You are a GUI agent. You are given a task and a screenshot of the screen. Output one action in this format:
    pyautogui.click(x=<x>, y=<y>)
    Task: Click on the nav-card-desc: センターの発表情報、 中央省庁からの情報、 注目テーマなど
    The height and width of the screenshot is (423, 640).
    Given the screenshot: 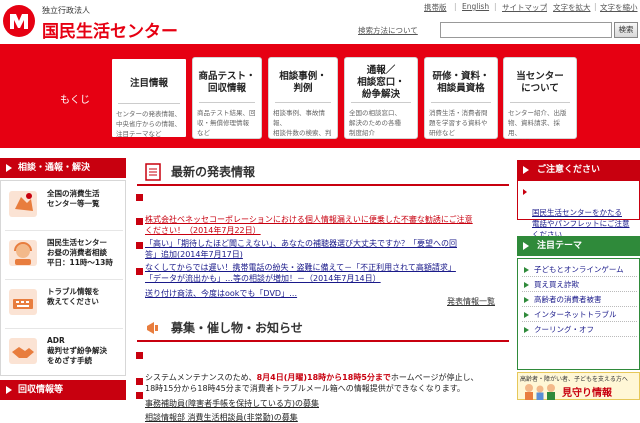 What is the action you would take?
    pyautogui.click(x=149, y=125)
    